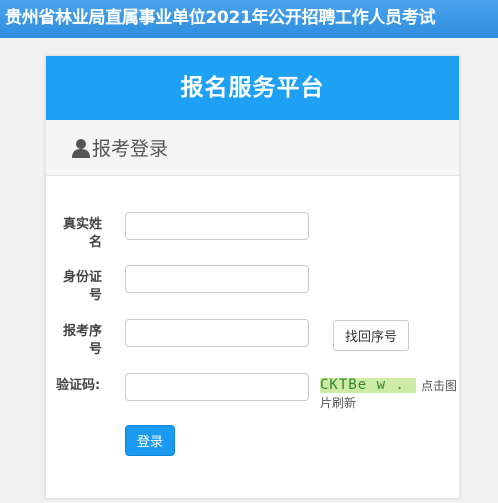 Image resolution: width=498 pixels, height=503 pixels. What do you see at coordinates (439, 385) in the screenshot?
I see `refresh-hint-line1: 点击图` at bounding box center [439, 385].